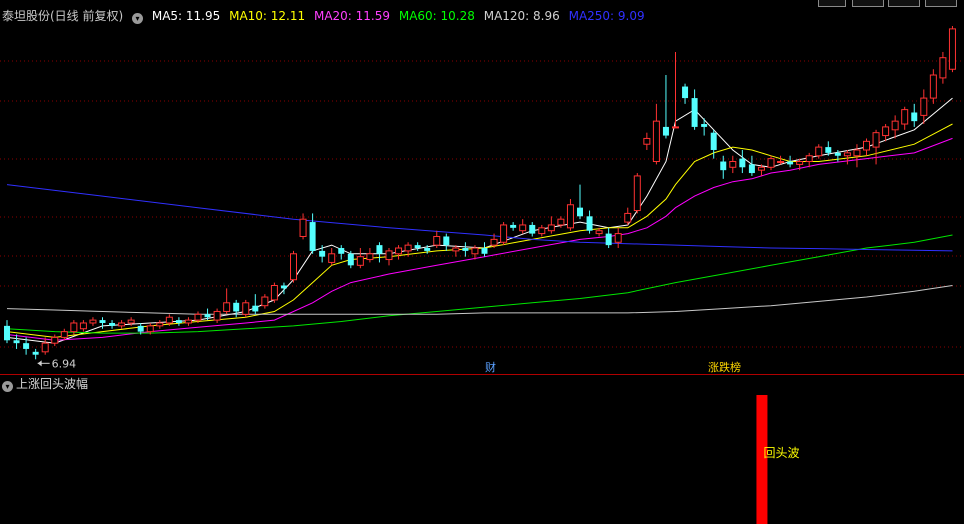 The height and width of the screenshot is (524, 964). Describe the element at coordinates (724, 367) in the screenshot. I see `event-ranking-marker: 涨跌榜` at that location.